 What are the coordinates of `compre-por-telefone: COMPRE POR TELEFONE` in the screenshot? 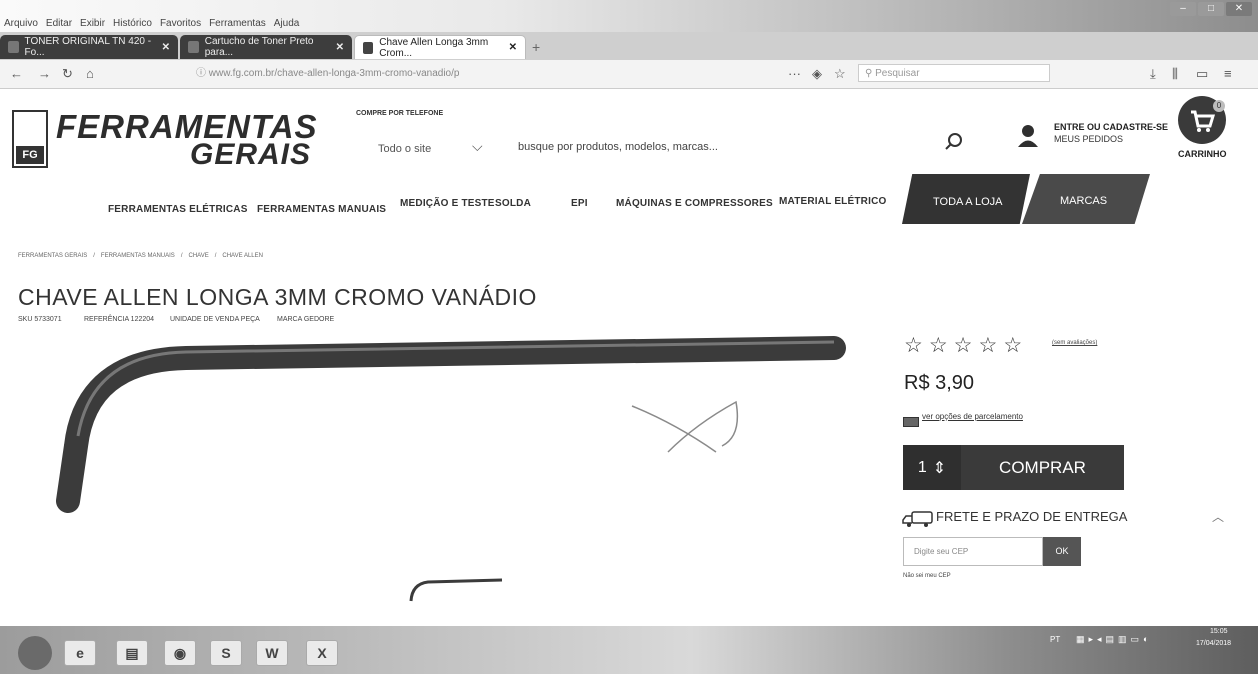 It's located at (399, 113).